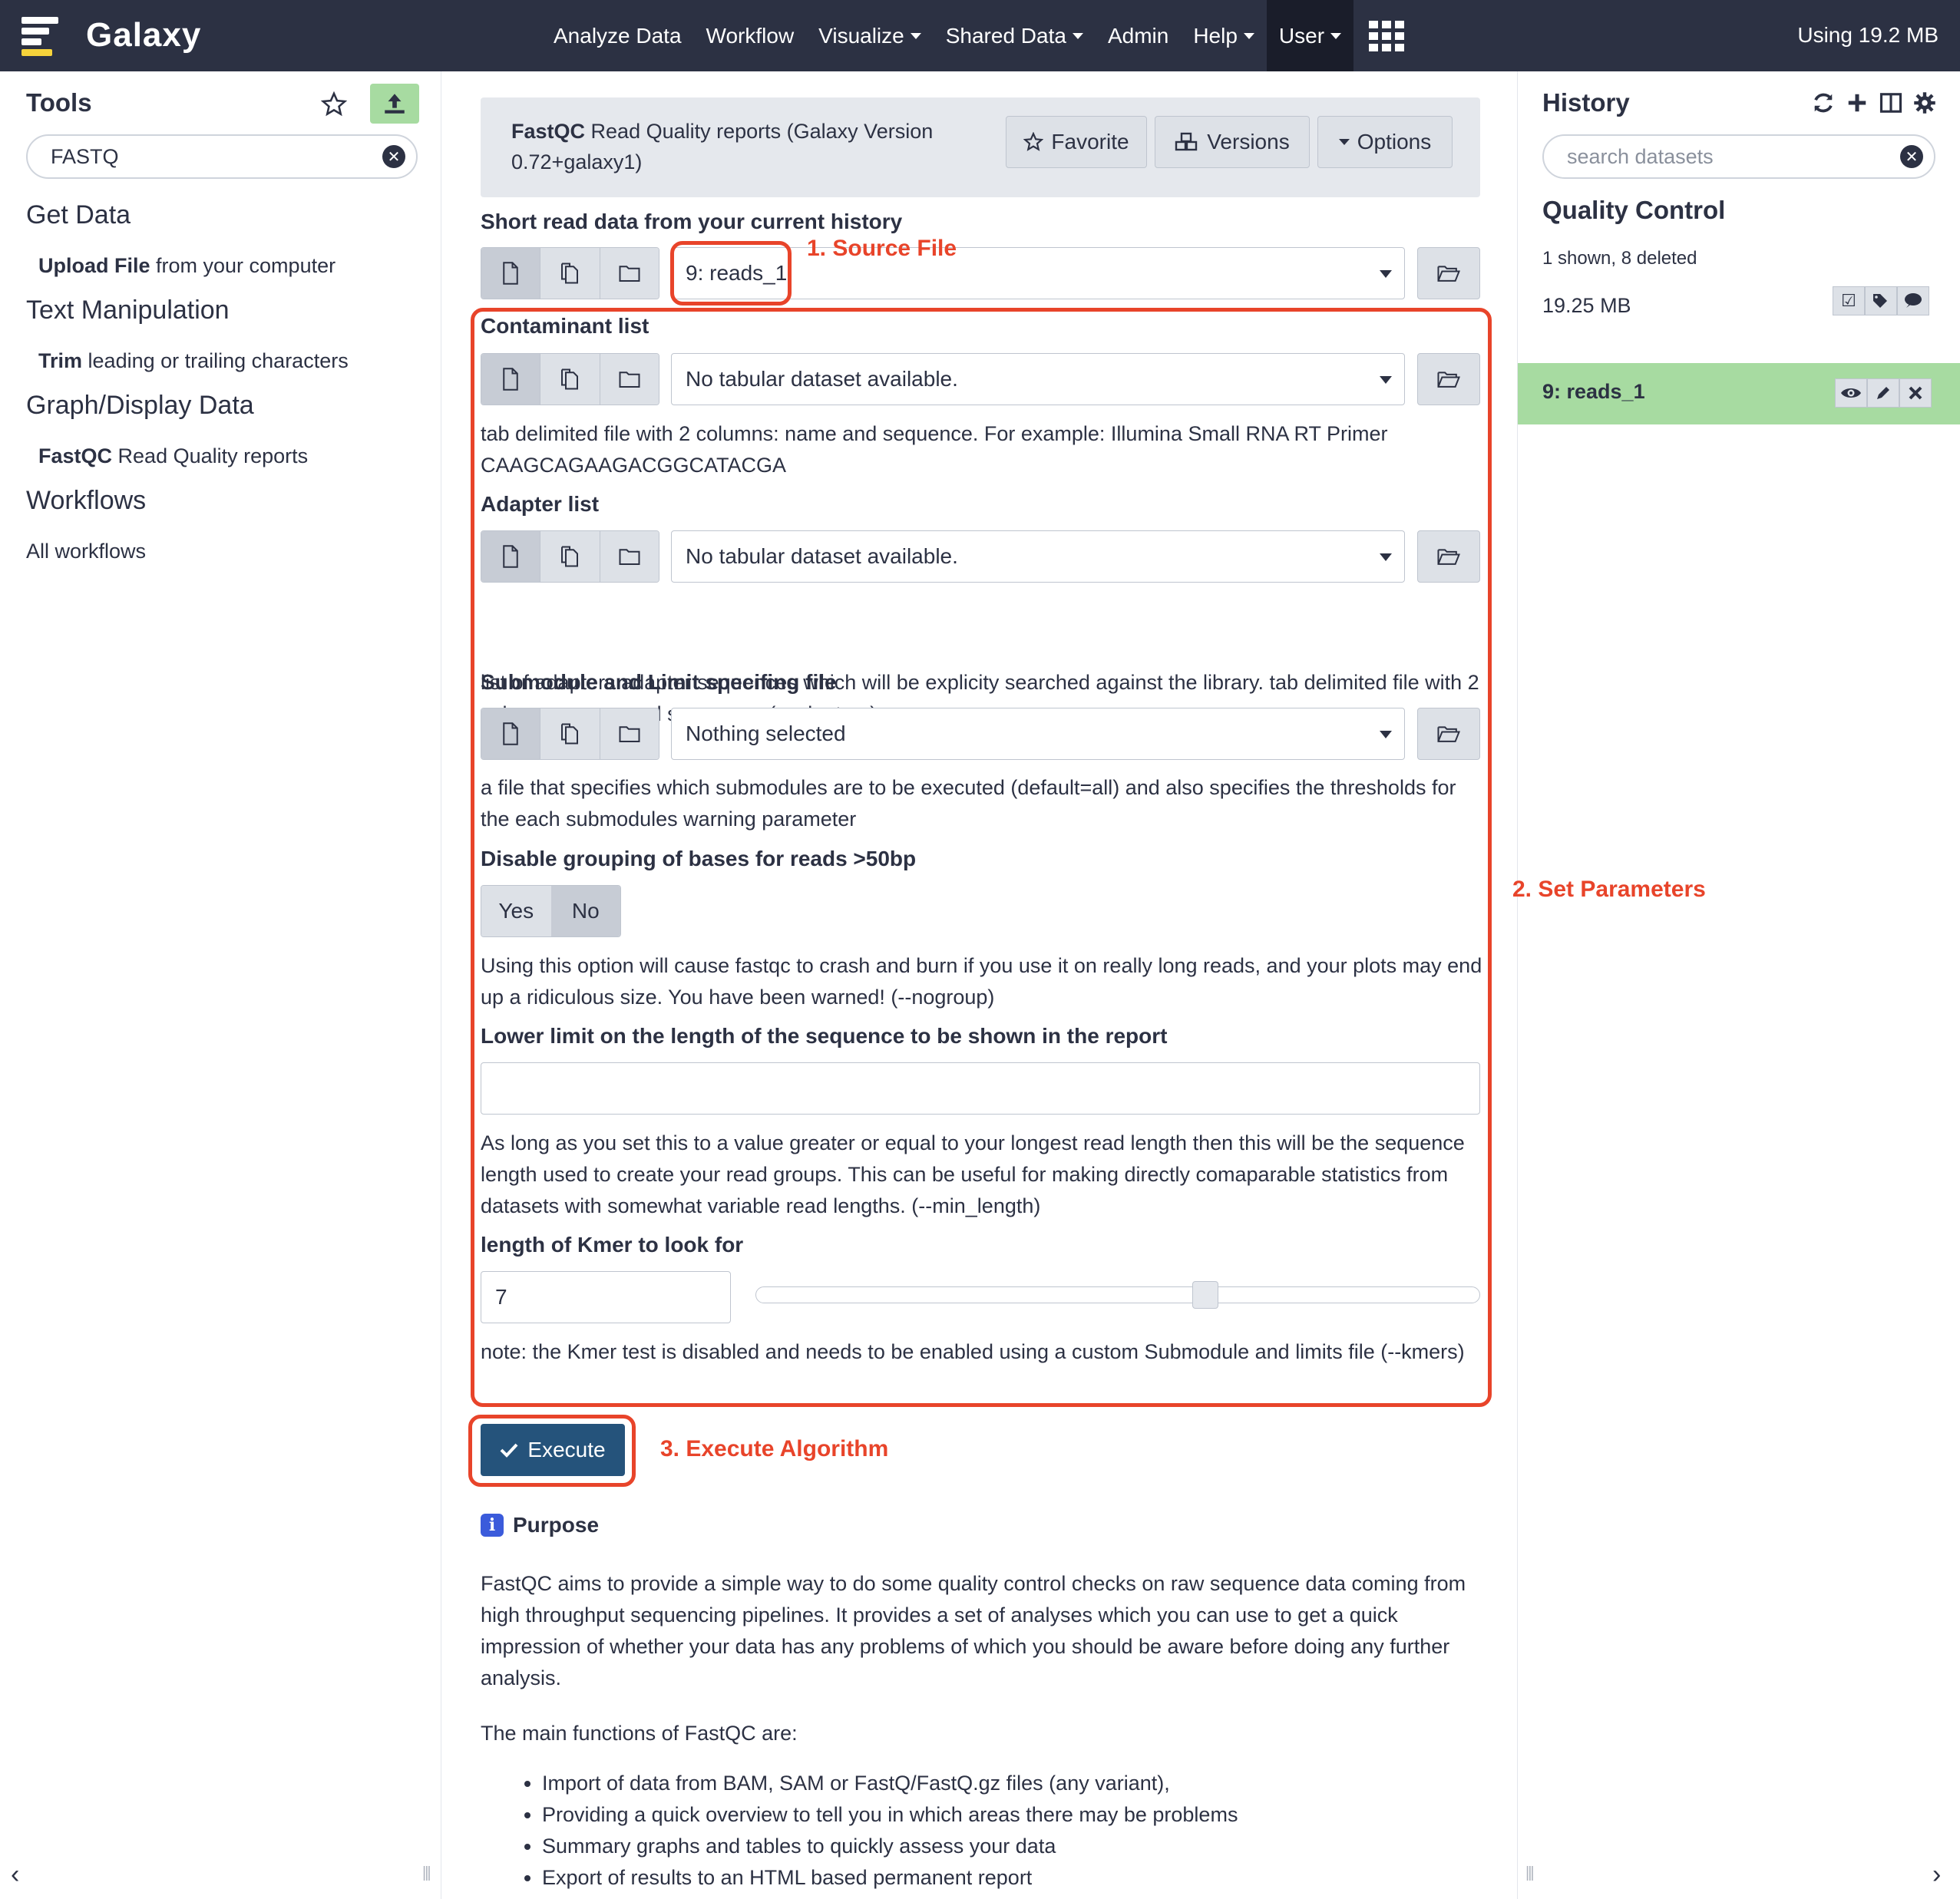  I want to click on tool-desc: from your computer, so click(243, 265).